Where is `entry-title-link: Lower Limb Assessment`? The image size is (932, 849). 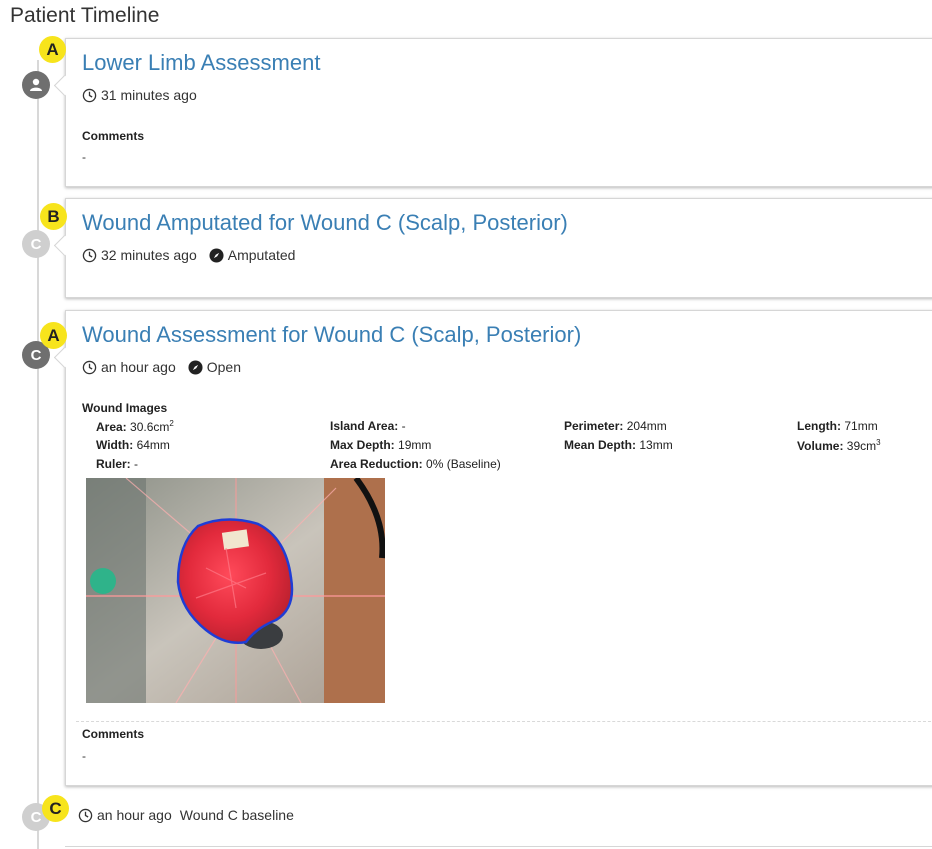 entry-title-link: Lower Limb Assessment is located at coordinates (201, 63).